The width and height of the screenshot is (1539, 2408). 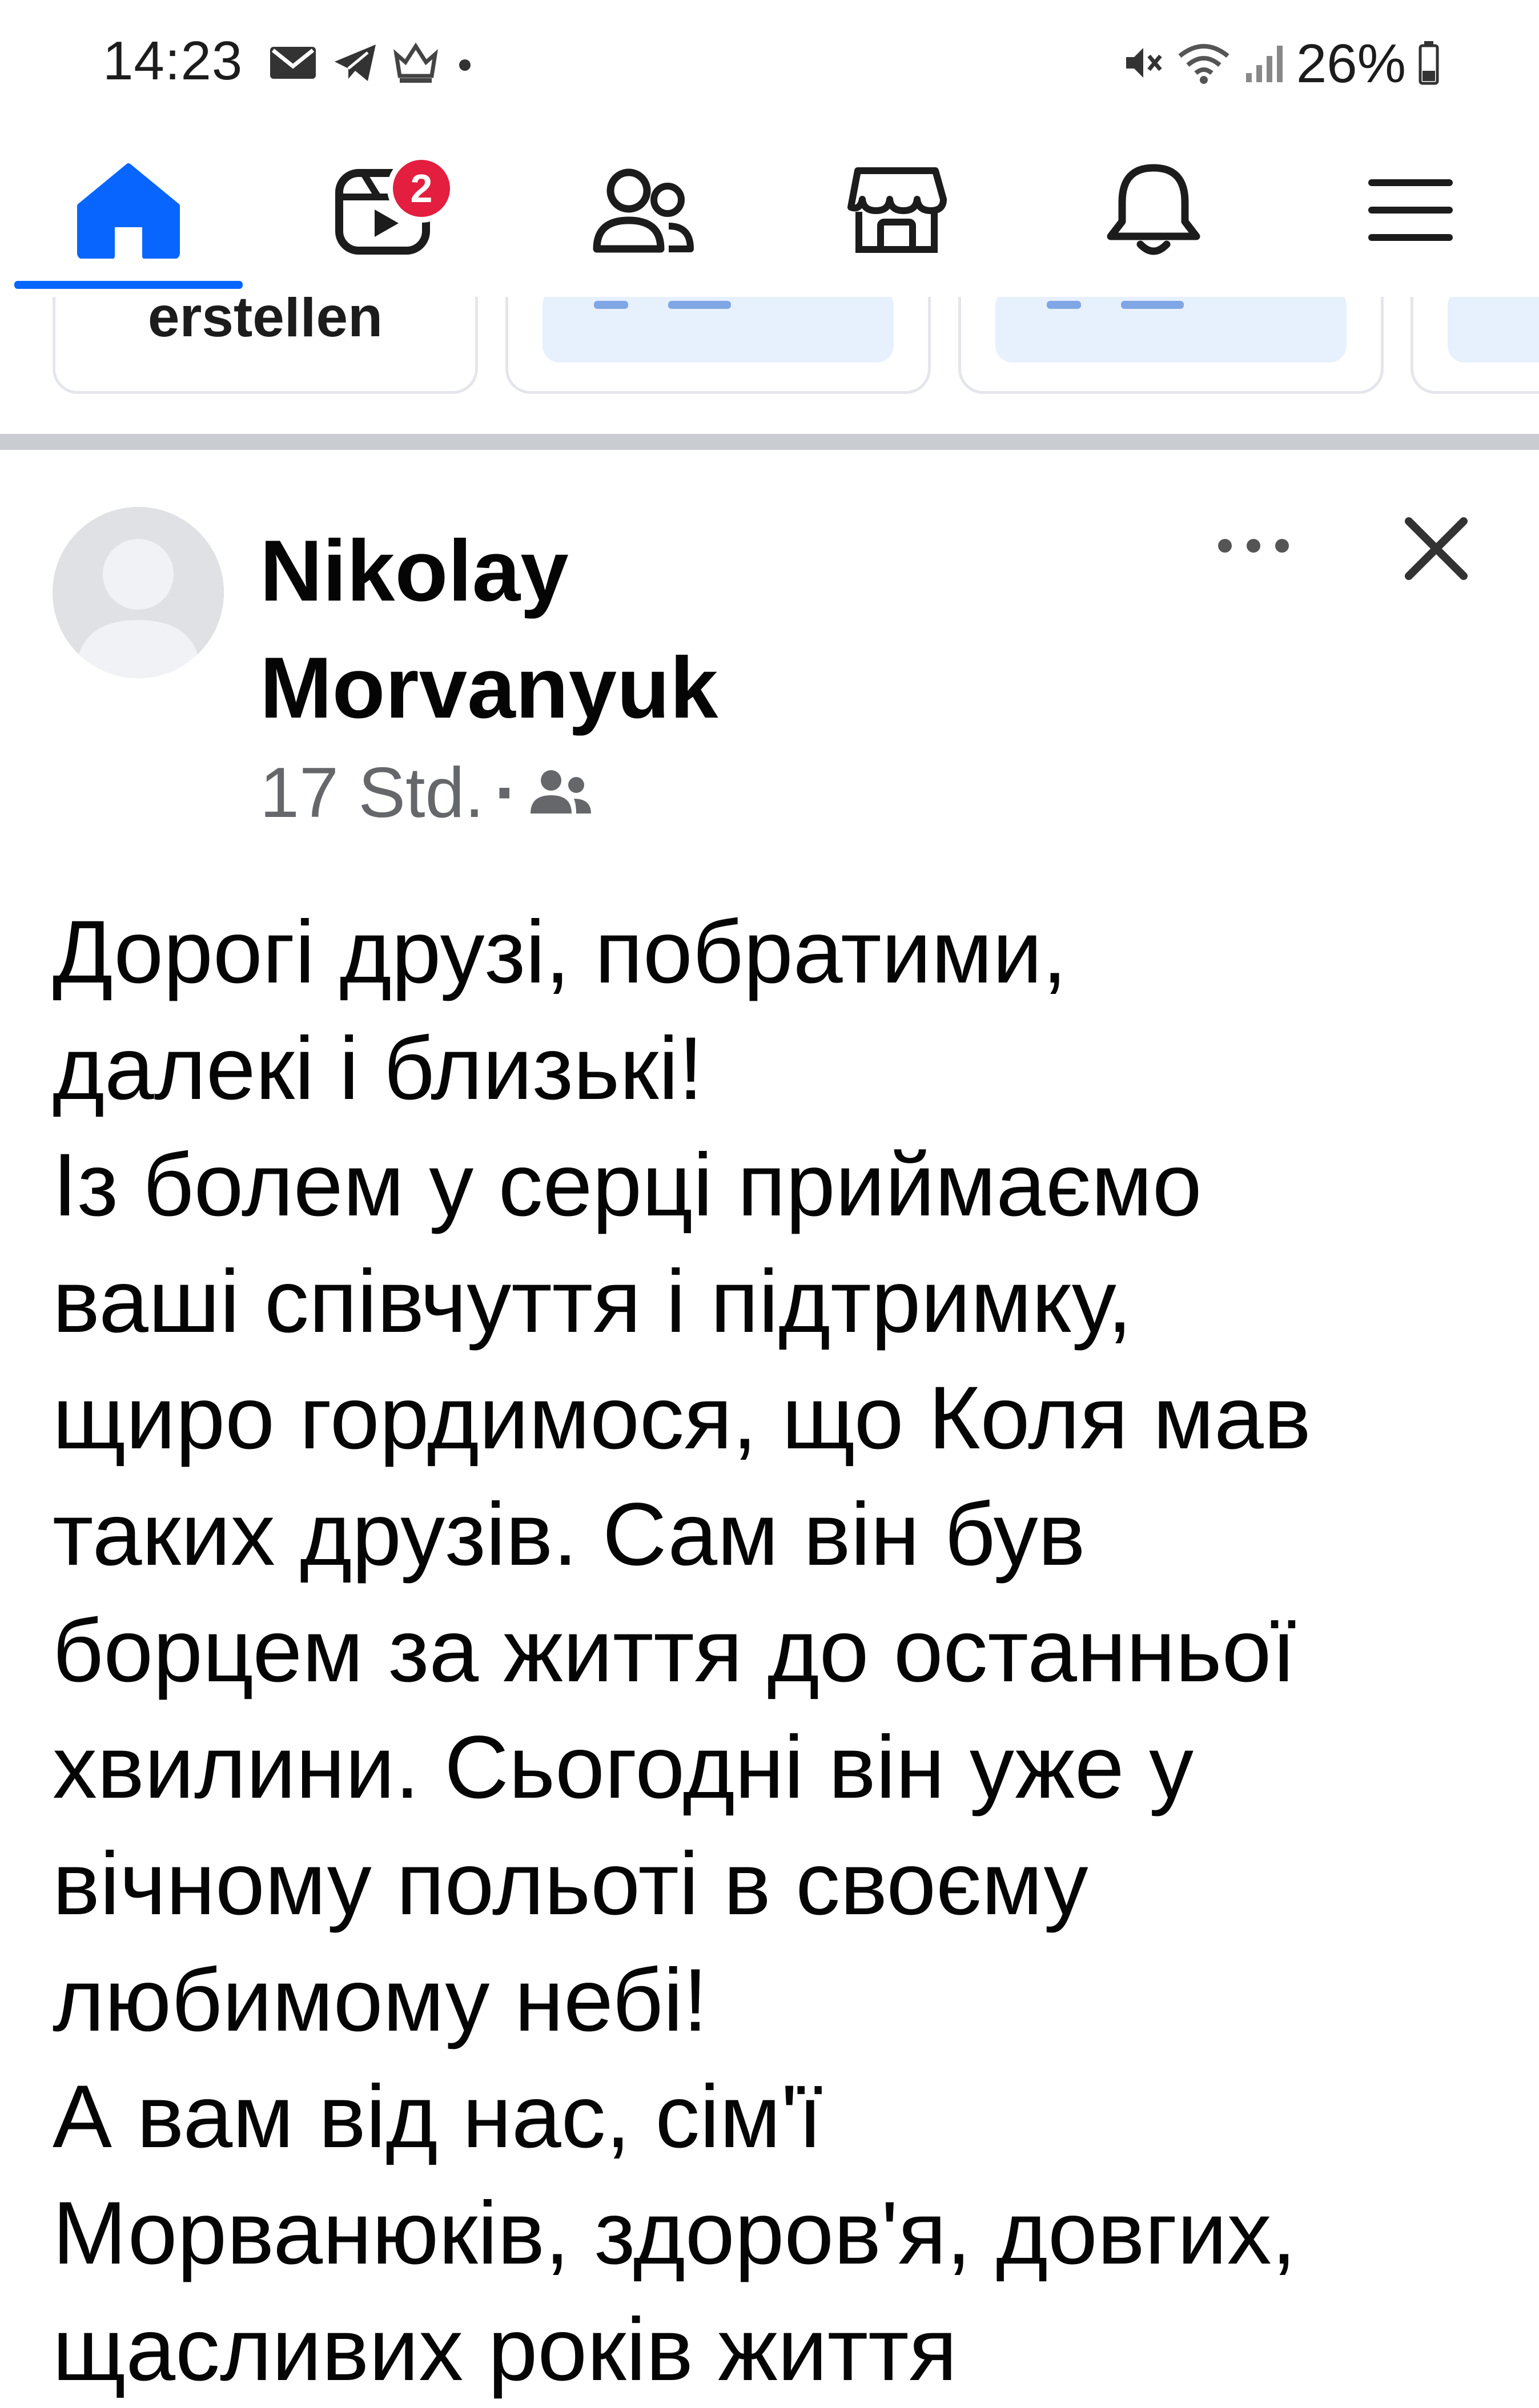 I want to click on post-text-line: таких друзів. Сам він був, so click(x=569, y=1534).